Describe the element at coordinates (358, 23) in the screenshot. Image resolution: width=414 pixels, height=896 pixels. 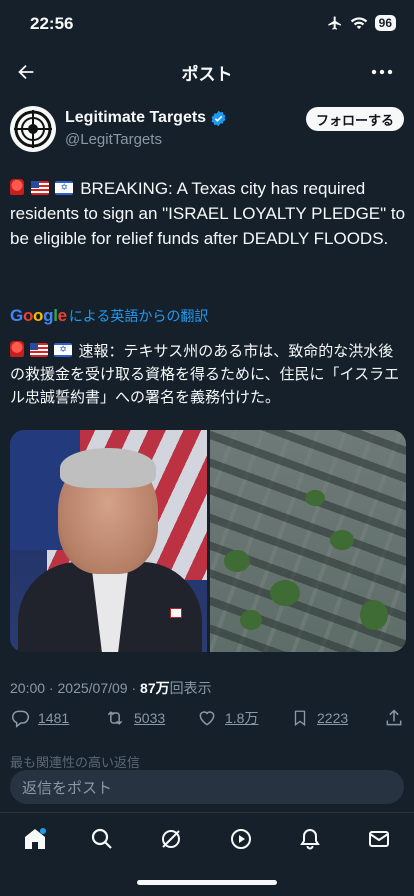
I see `wifi-icon` at that location.